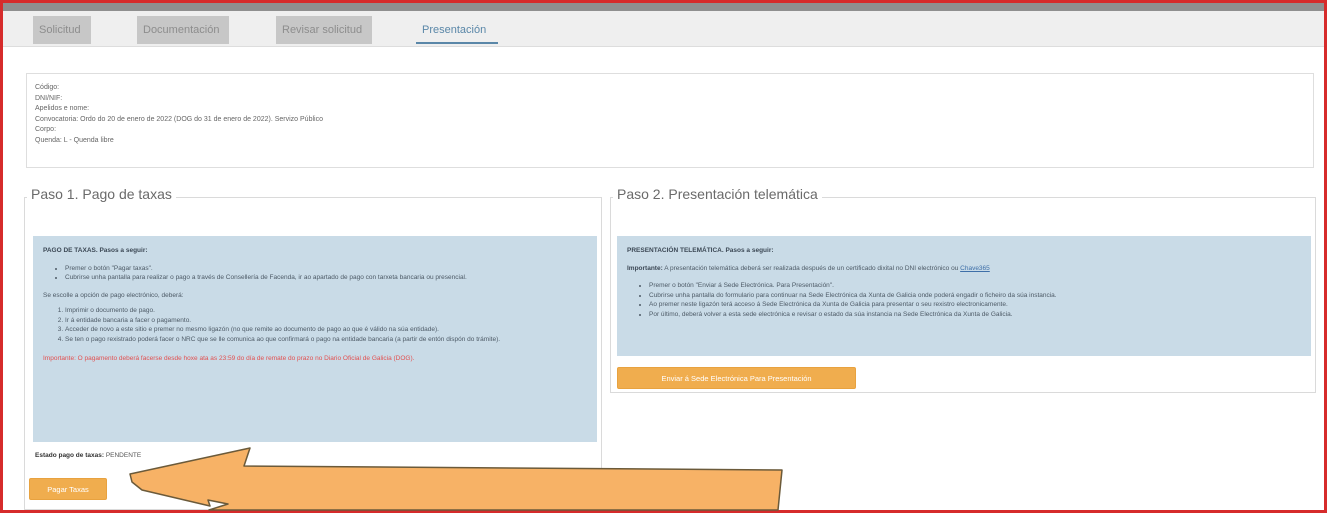 This screenshot has width=1327, height=513. What do you see at coordinates (123, 455) in the screenshot?
I see `payment-status-value: PENDENTE` at bounding box center [123, 455].